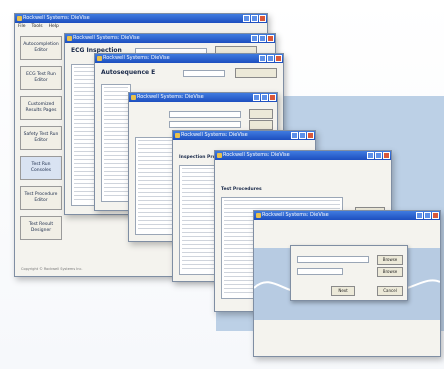 This screenshot has width=444, height=369. I want to click on step-list, so click(116, 143).